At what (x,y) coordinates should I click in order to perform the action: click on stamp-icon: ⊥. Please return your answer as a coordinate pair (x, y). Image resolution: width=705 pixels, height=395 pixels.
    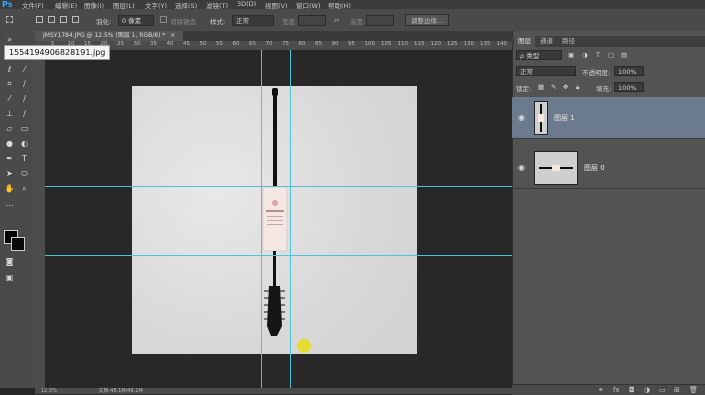
    Looking at the image, I should click on (9, 114).